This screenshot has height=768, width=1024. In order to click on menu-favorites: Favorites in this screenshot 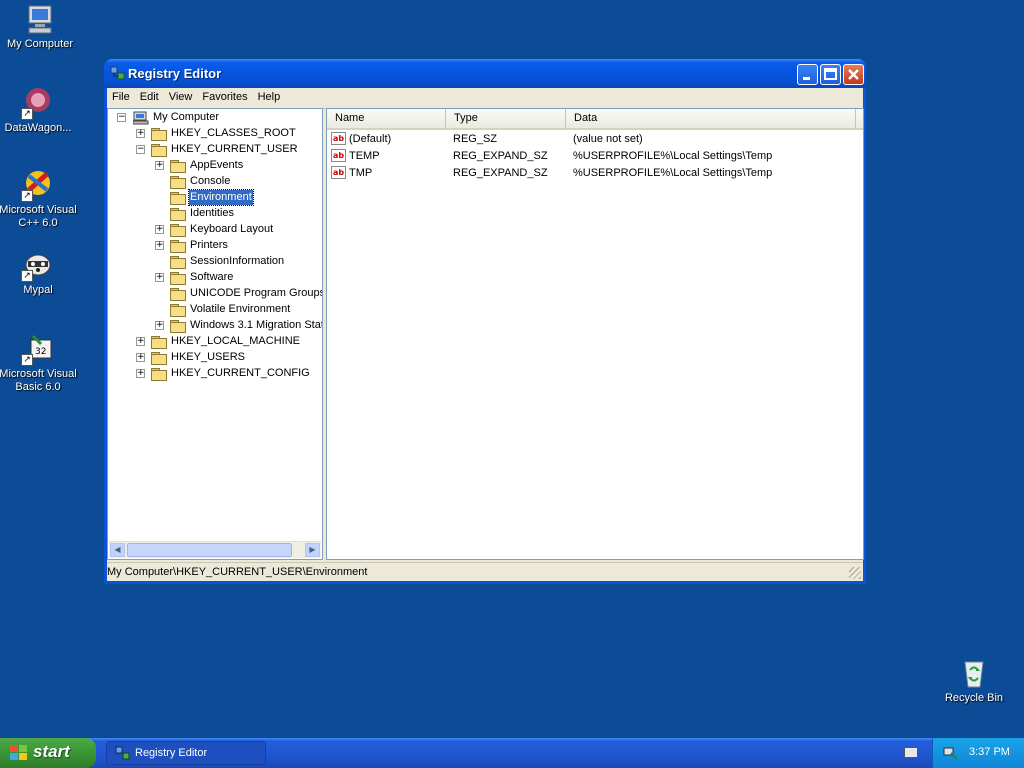, I will do `click(225, 95)`.